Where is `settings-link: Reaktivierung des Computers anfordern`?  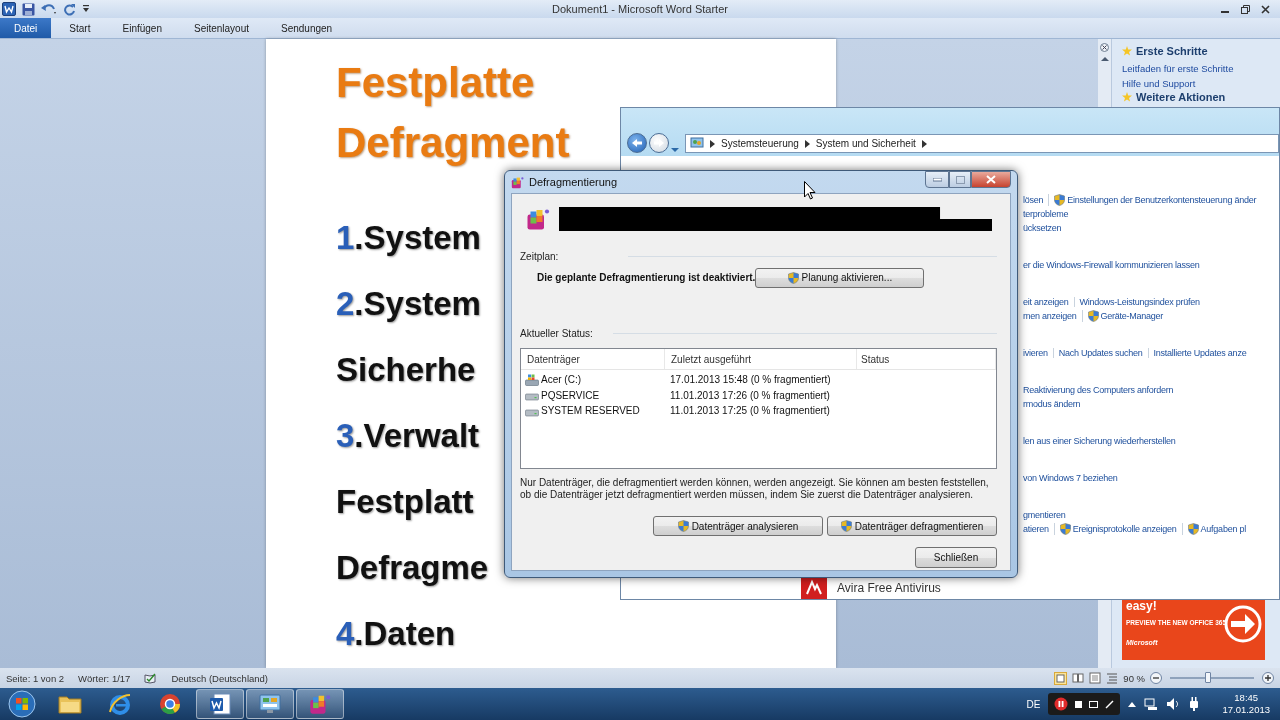 settings-link: Reaktivierung des Computers anfordern is located at coordinates (1098, 390).